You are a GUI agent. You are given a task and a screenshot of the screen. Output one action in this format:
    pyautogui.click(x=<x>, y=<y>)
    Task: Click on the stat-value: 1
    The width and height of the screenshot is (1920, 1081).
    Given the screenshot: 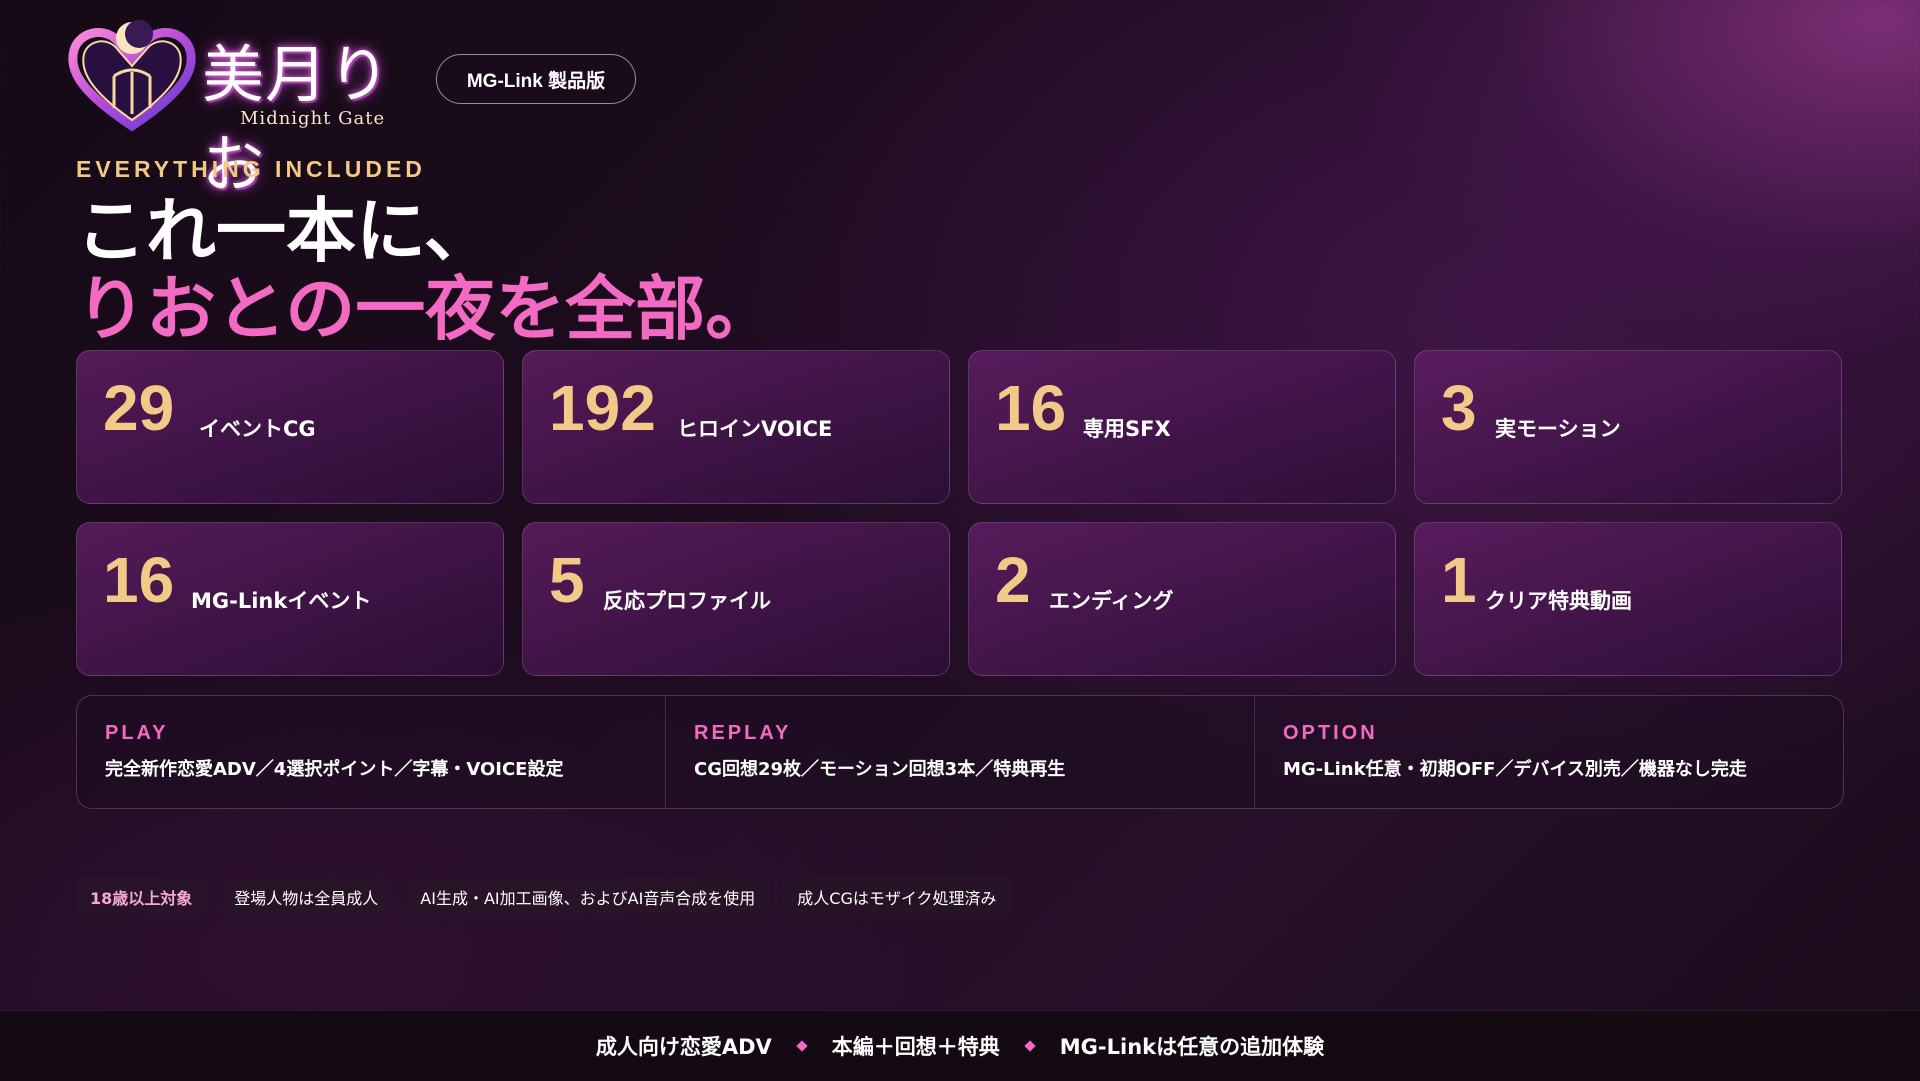 What is the action you would take?
    pyautogui.click(x=1459, y=580)
    